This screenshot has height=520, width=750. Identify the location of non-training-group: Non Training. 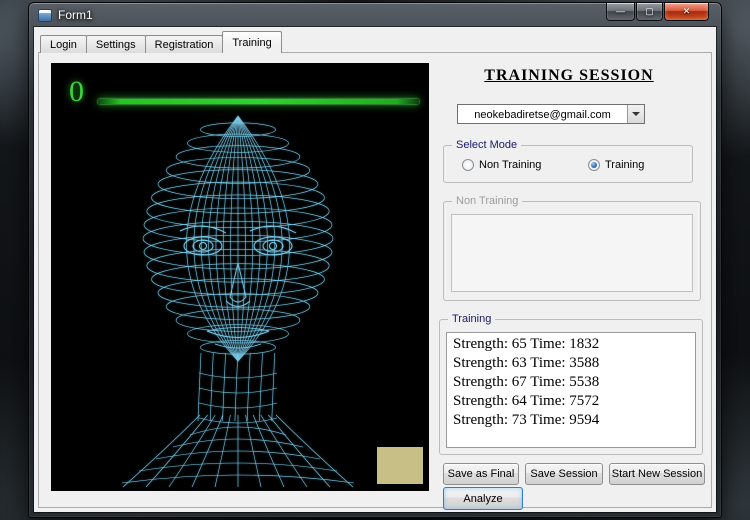
(572, 248).